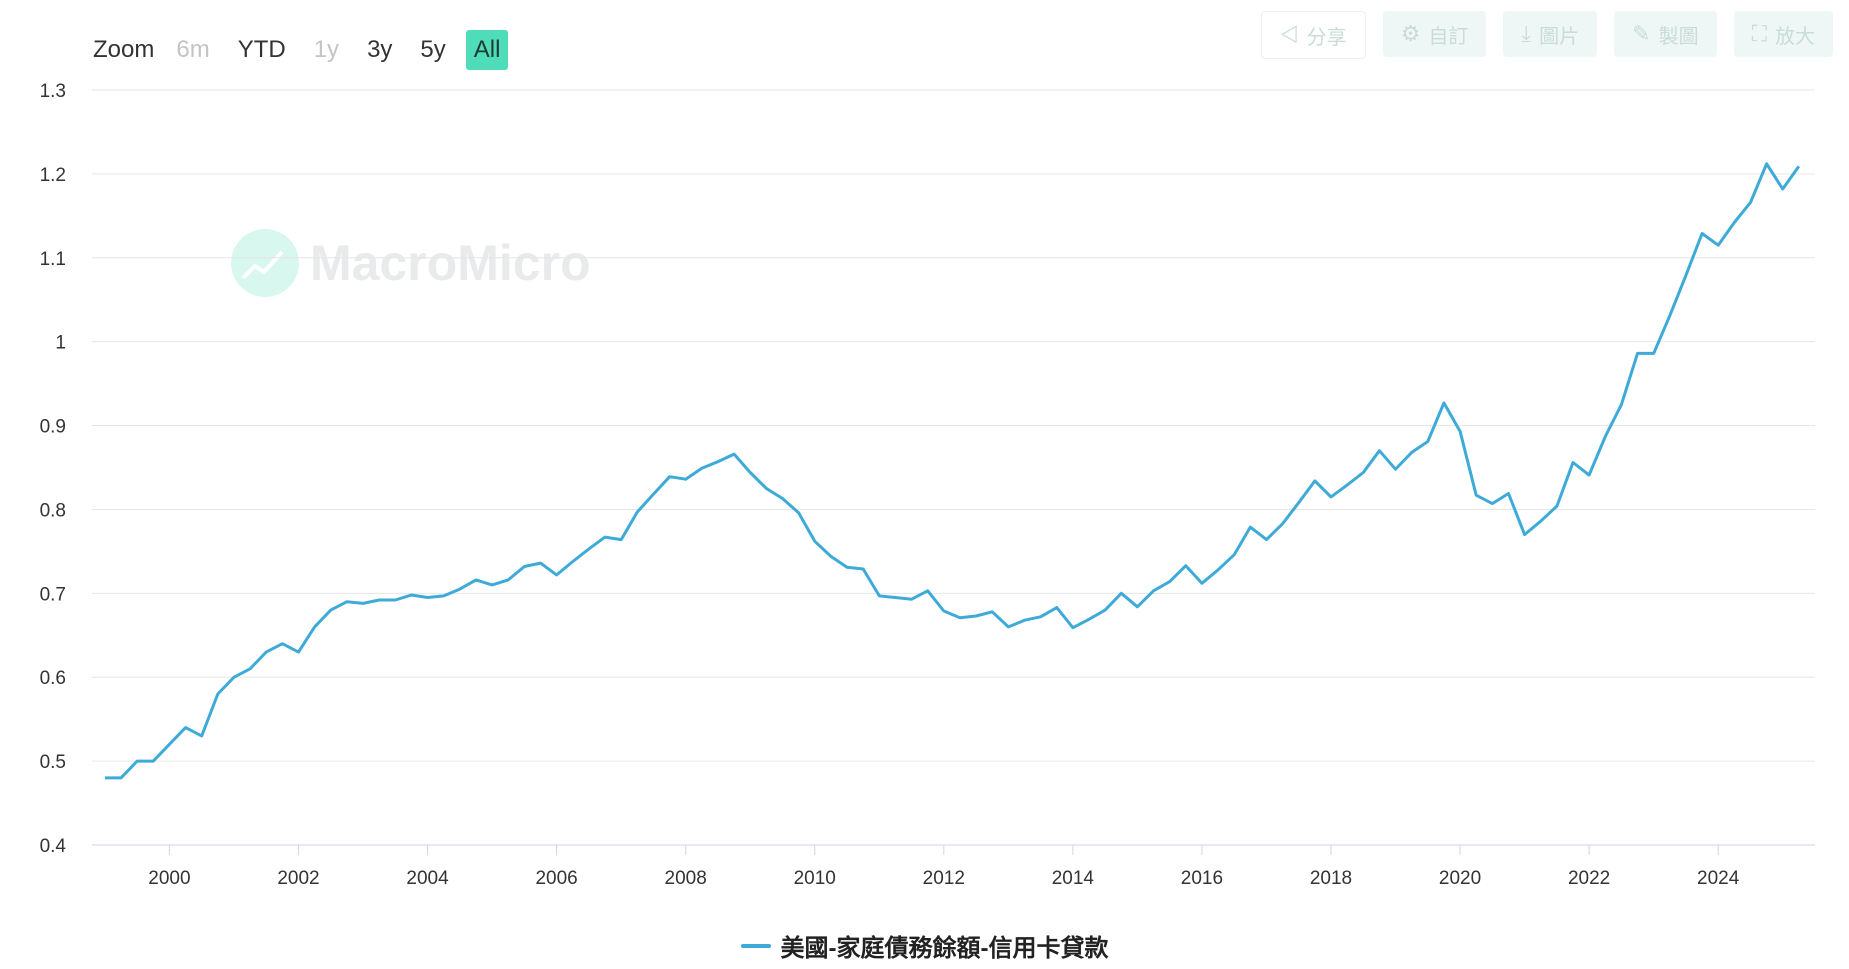 The image size is (1849, 969). I want to click on x-tick-label: 2018, so click(1331, 878).